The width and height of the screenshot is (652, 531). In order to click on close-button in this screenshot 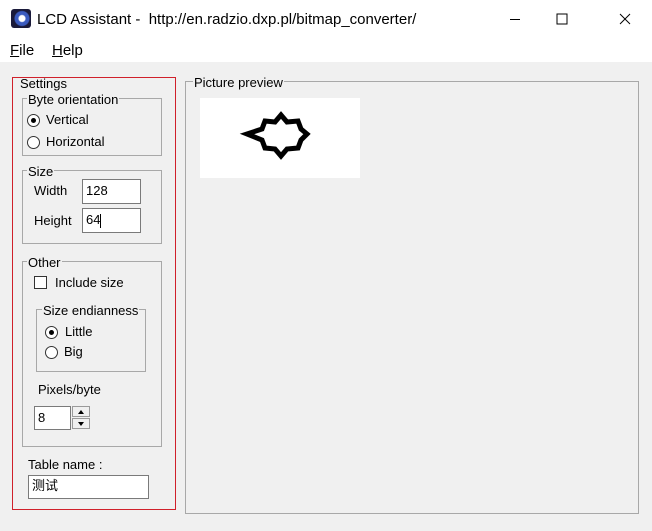, I will do `click(625, 19)`.